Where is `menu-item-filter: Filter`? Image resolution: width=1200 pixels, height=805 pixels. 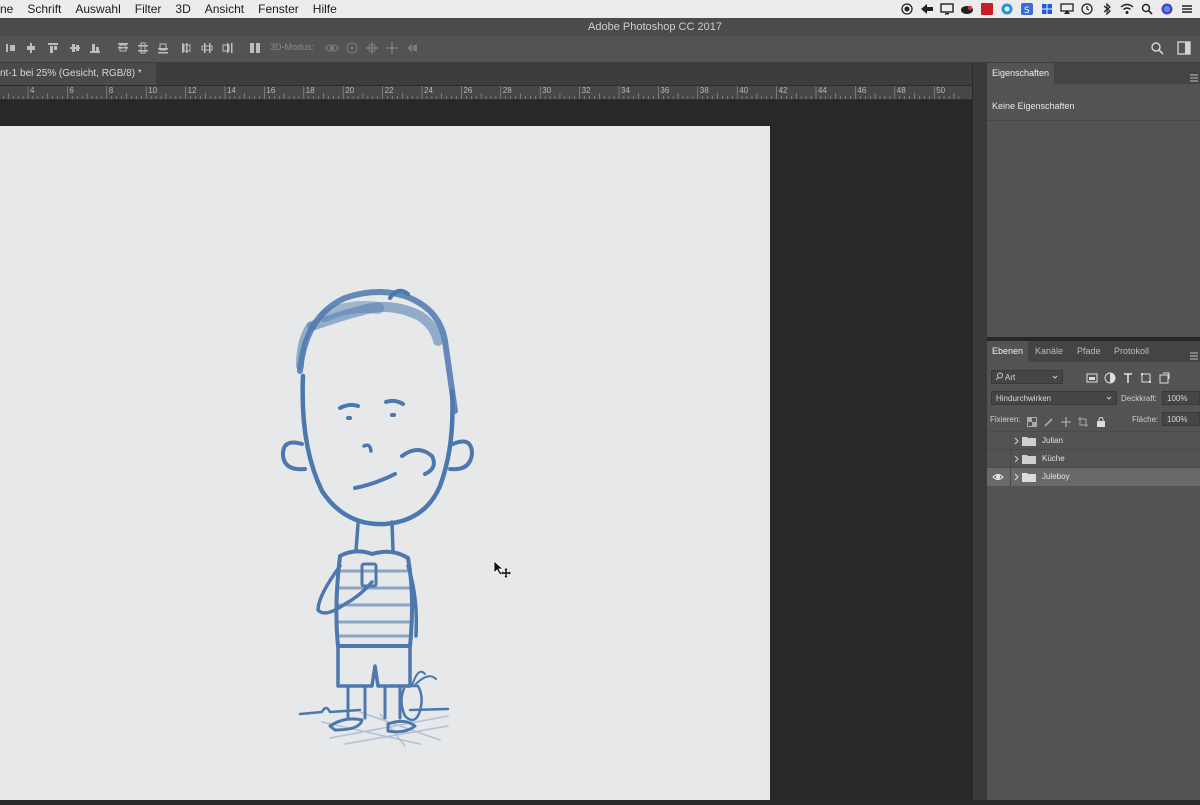
menu-item-filter: Filter is located at coordinates (148, 9).